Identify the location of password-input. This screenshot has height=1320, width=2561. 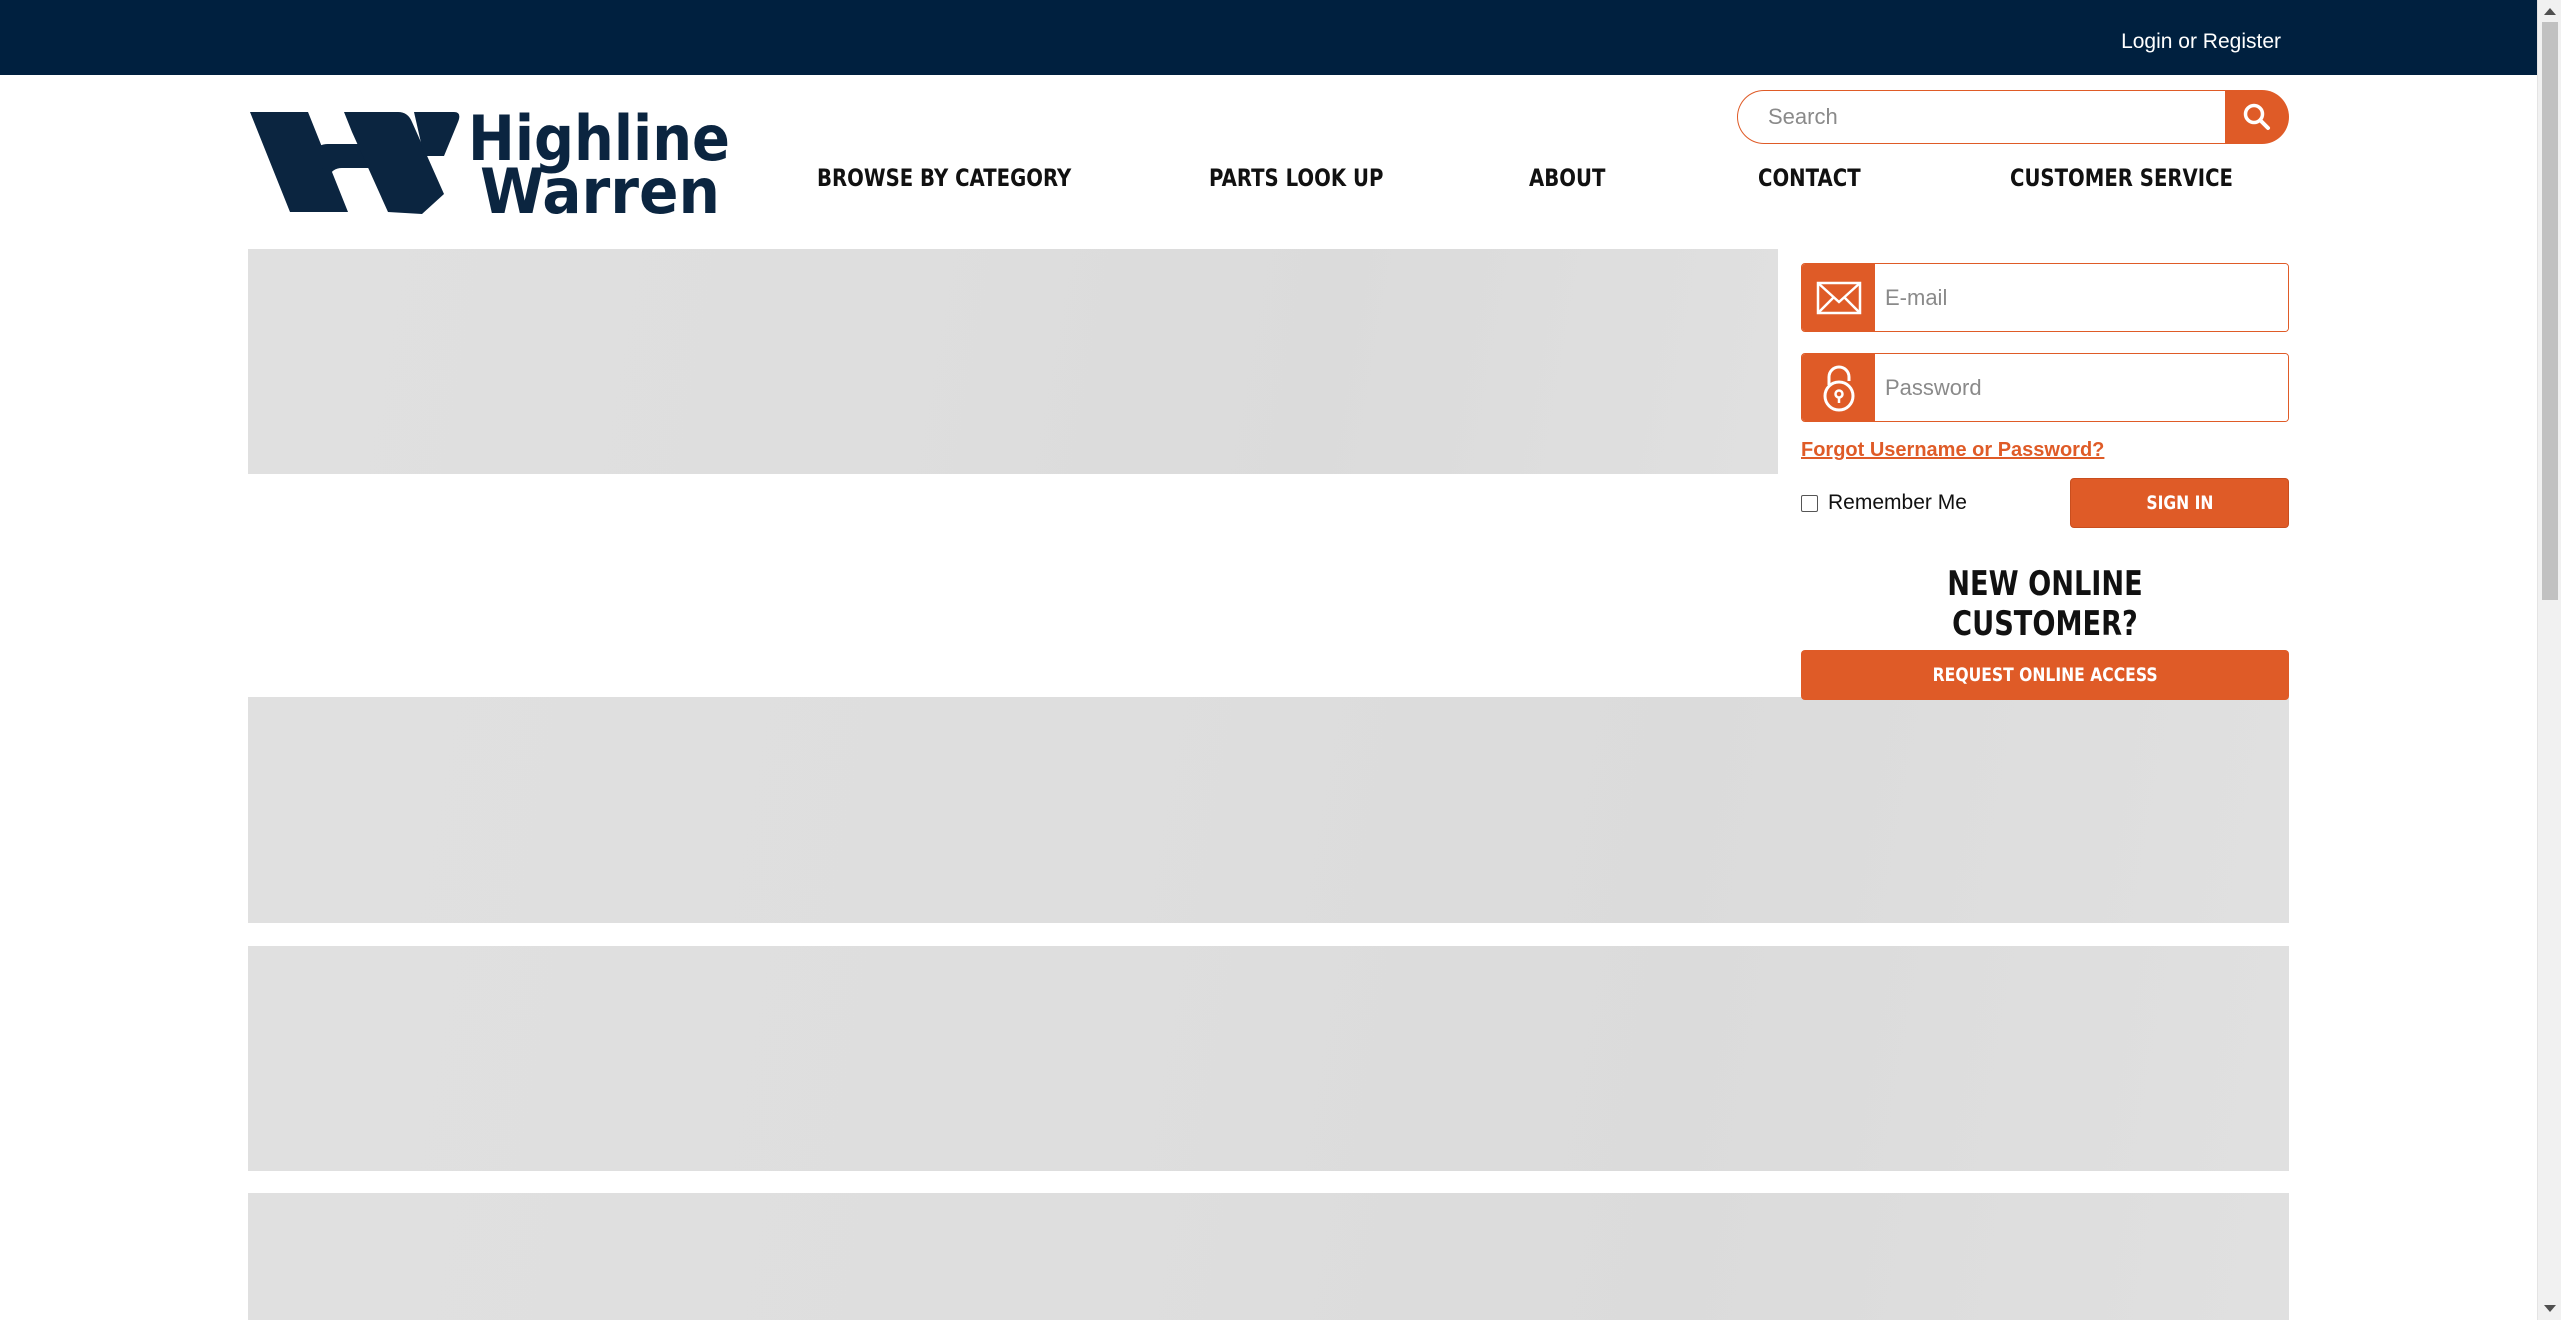
(2081, 387).